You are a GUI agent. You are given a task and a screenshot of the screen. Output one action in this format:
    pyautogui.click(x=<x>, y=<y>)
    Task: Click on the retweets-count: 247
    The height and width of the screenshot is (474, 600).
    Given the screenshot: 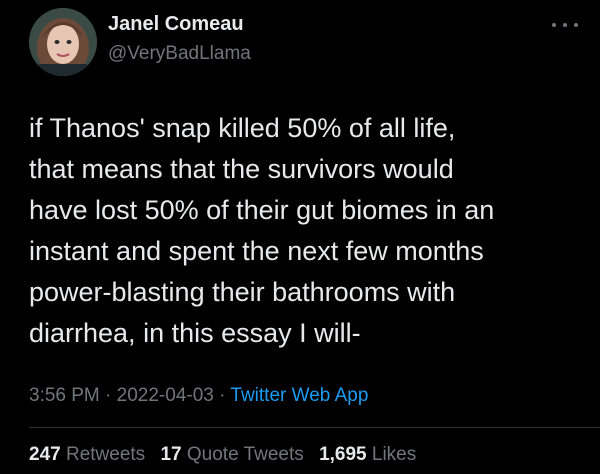 What is the action you would take?
    pyautogui.click(x=45, y=454)
    